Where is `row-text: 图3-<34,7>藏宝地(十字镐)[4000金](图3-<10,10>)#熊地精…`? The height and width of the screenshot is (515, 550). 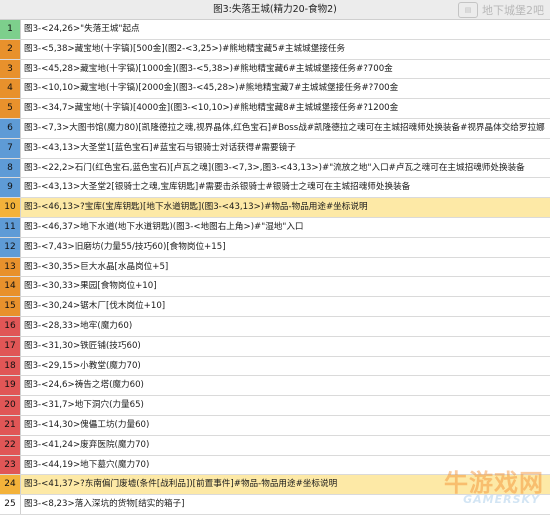 row-text: 图3-<34,7>藏宝地(十字镐)[4000金](图3-<10,10>)#熊地精… is located at coordinates (211, 108).